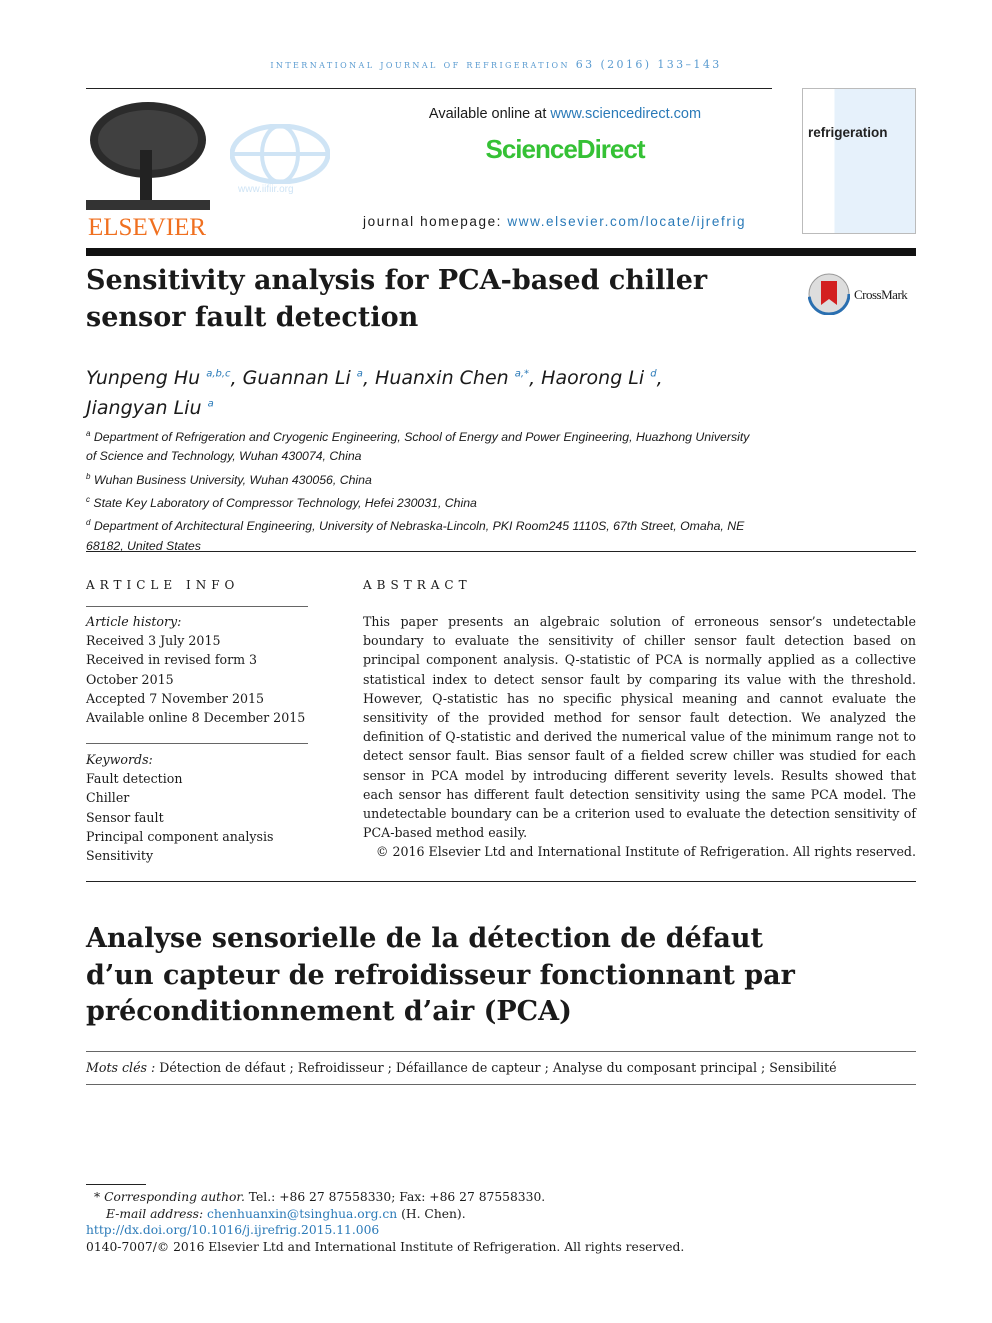 The width and height of the screenshot is (992, 1323). What do you see at coordinates (625, 114) in the screenshot?
I see `sciencedirect-link: www.sciencedirect.com` at bounding box center [625, 114].